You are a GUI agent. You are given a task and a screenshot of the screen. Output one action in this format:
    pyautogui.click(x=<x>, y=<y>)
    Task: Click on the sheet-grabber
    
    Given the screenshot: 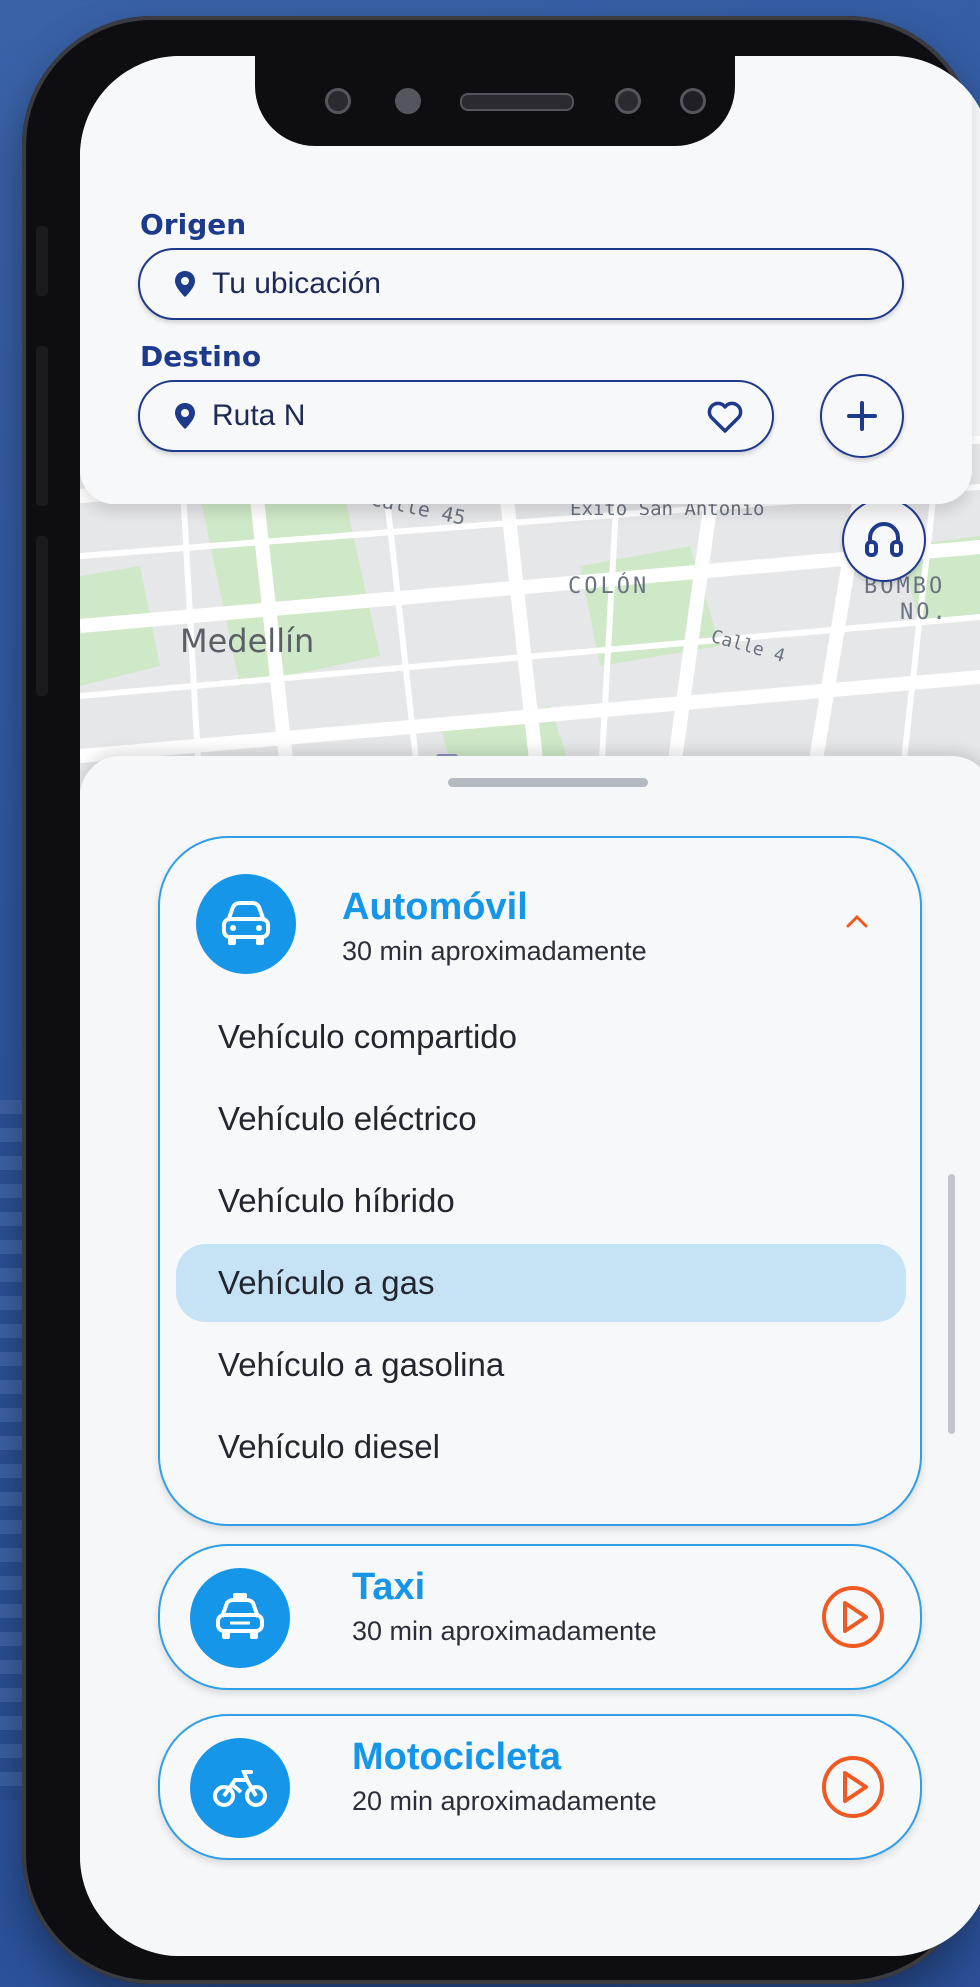 What is the action you would take?
    pyautogui.click(x=548, y=782)
    